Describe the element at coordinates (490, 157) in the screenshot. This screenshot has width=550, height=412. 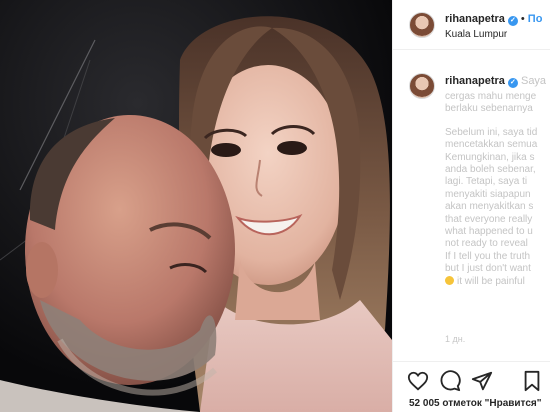
I see `caption-line: Kemungkinan, jika s` at that location.